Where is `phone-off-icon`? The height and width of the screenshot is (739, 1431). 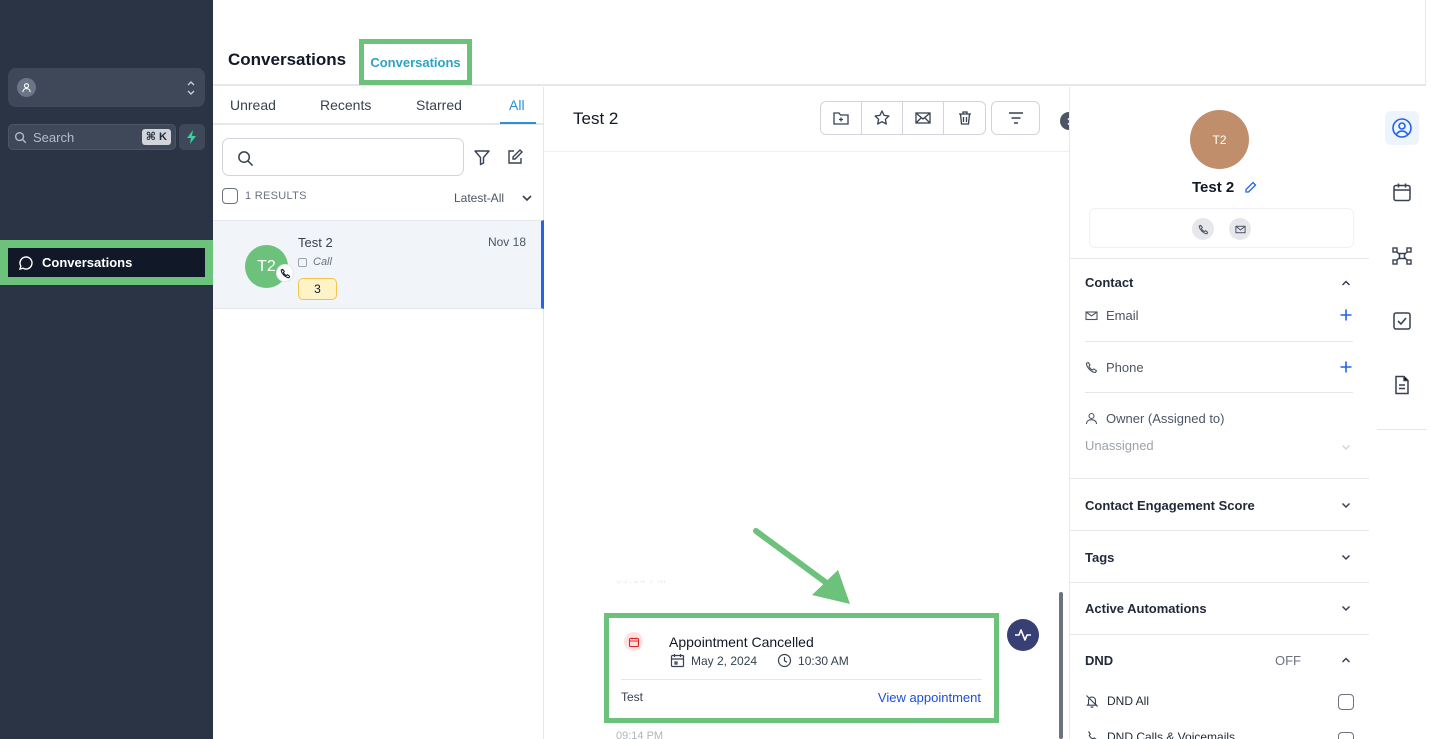
phone-off-icon is located at coordinates (1092, 735).